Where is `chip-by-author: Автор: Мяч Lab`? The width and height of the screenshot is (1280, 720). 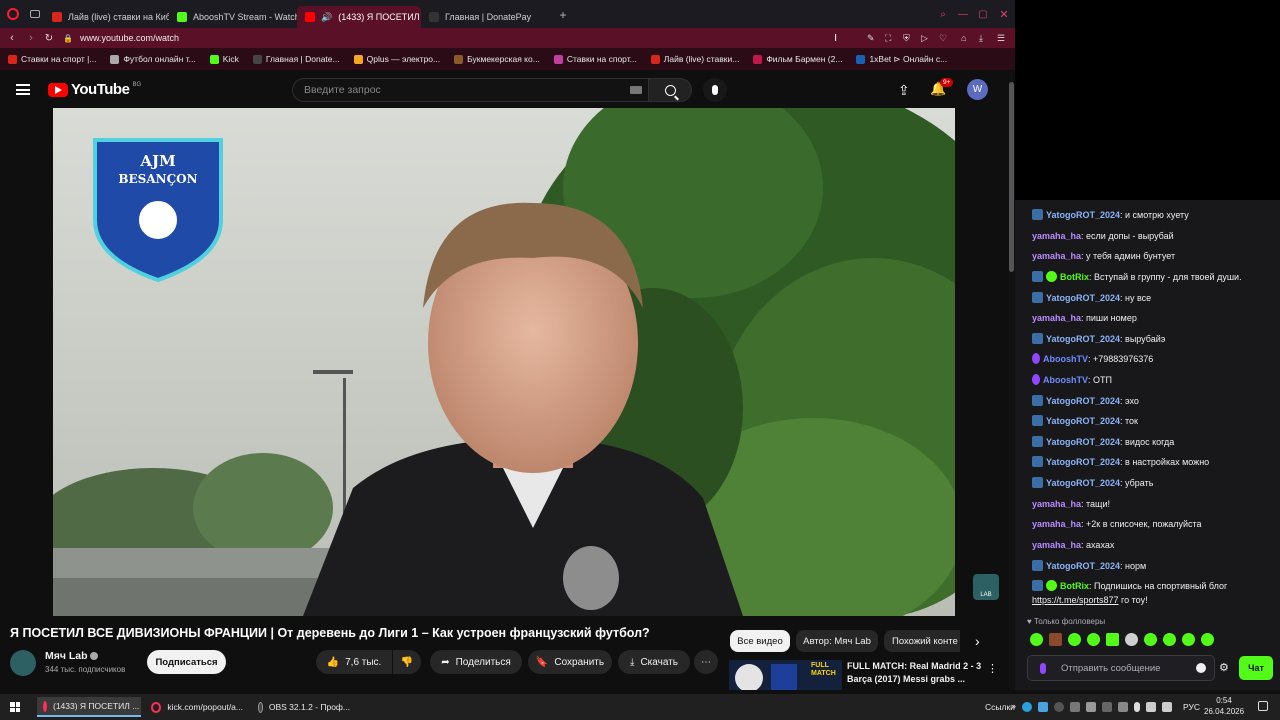
chip-by-author: Автор: Мяч Lab is located at coordinates (837, 641).